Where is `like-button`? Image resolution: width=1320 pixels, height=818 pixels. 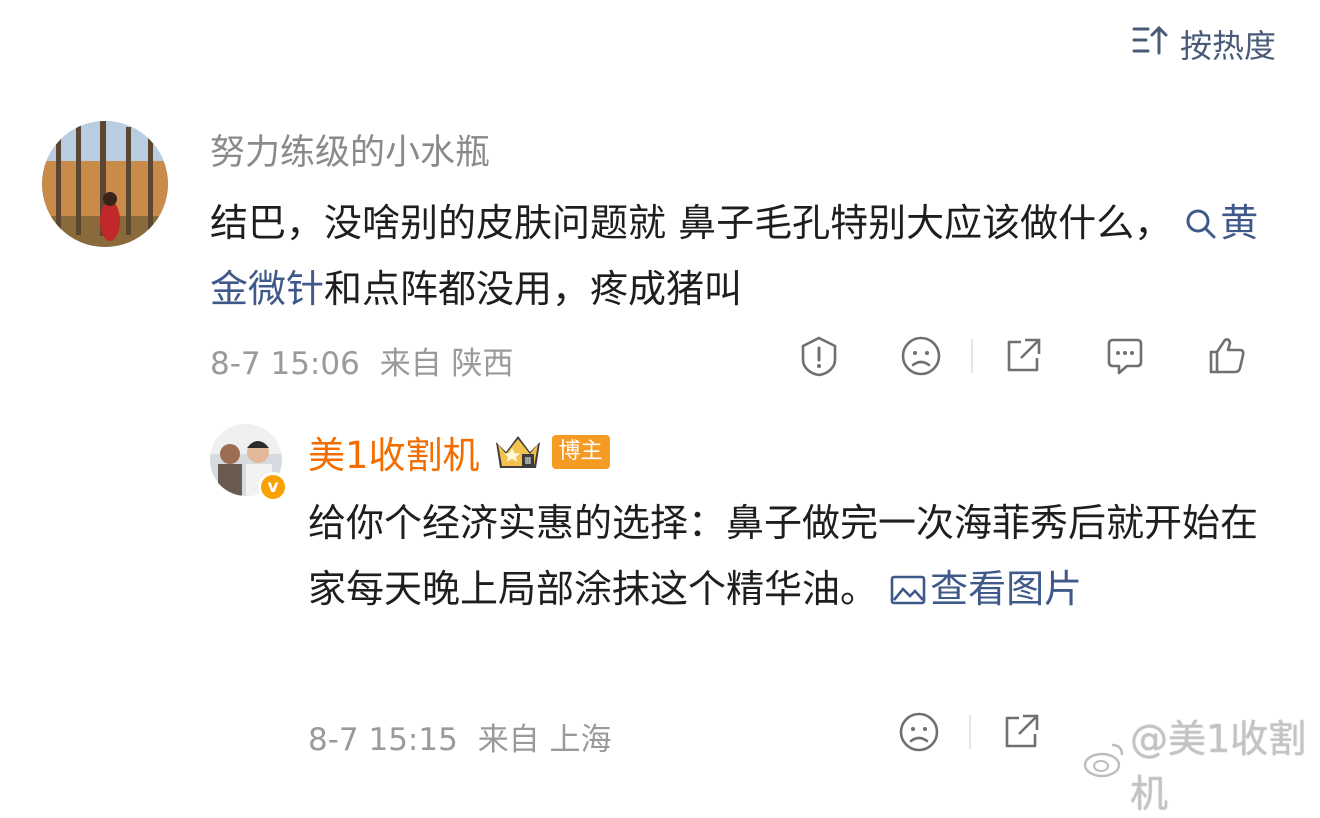 like-button is located at coordinates (1227, 356).